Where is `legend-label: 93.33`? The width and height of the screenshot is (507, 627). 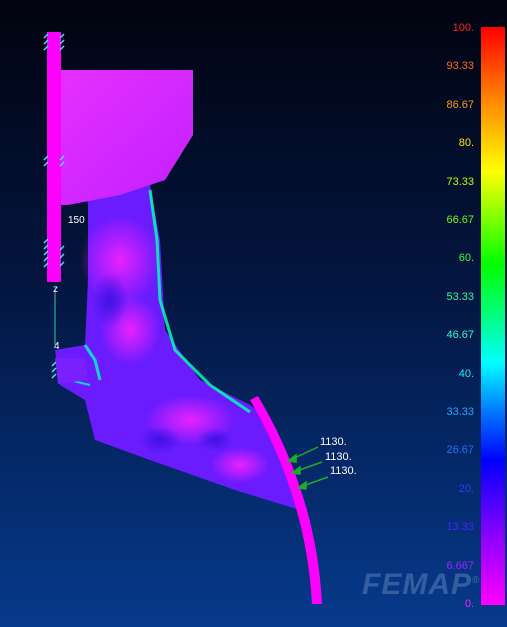
legend-label: 93.33 is located at coordinates (460, 66).